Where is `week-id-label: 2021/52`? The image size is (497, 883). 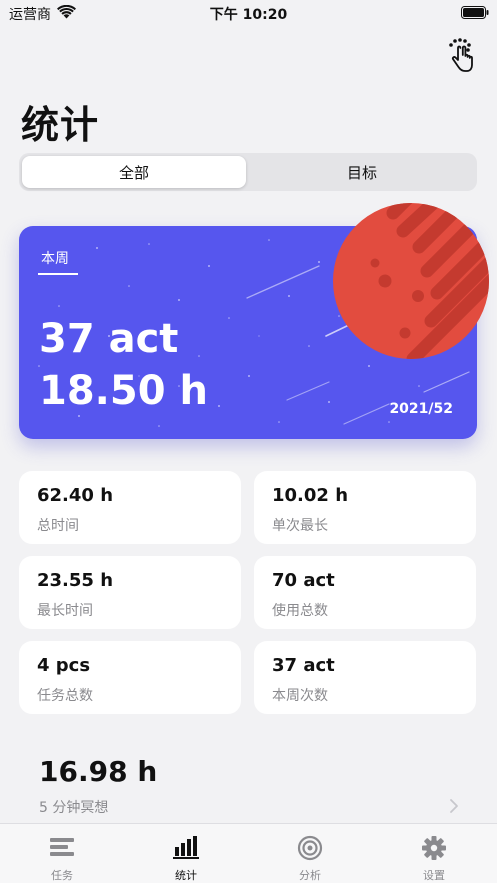
week-id-label: 2021/52 is located at coordinates (421, 409).